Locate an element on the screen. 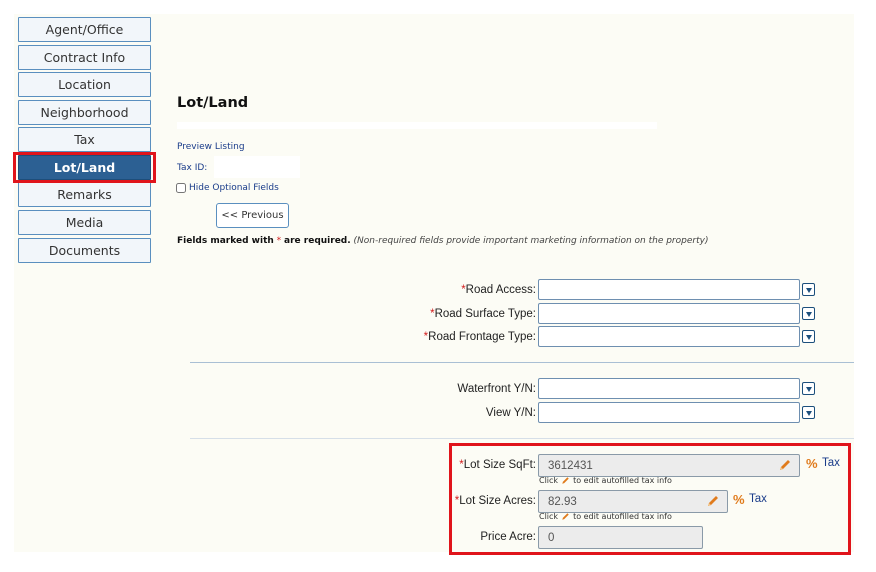 Image resolution: width=876 pixels, height=572 pixels. nav-highlight-box is located at coordinates (84, 167).